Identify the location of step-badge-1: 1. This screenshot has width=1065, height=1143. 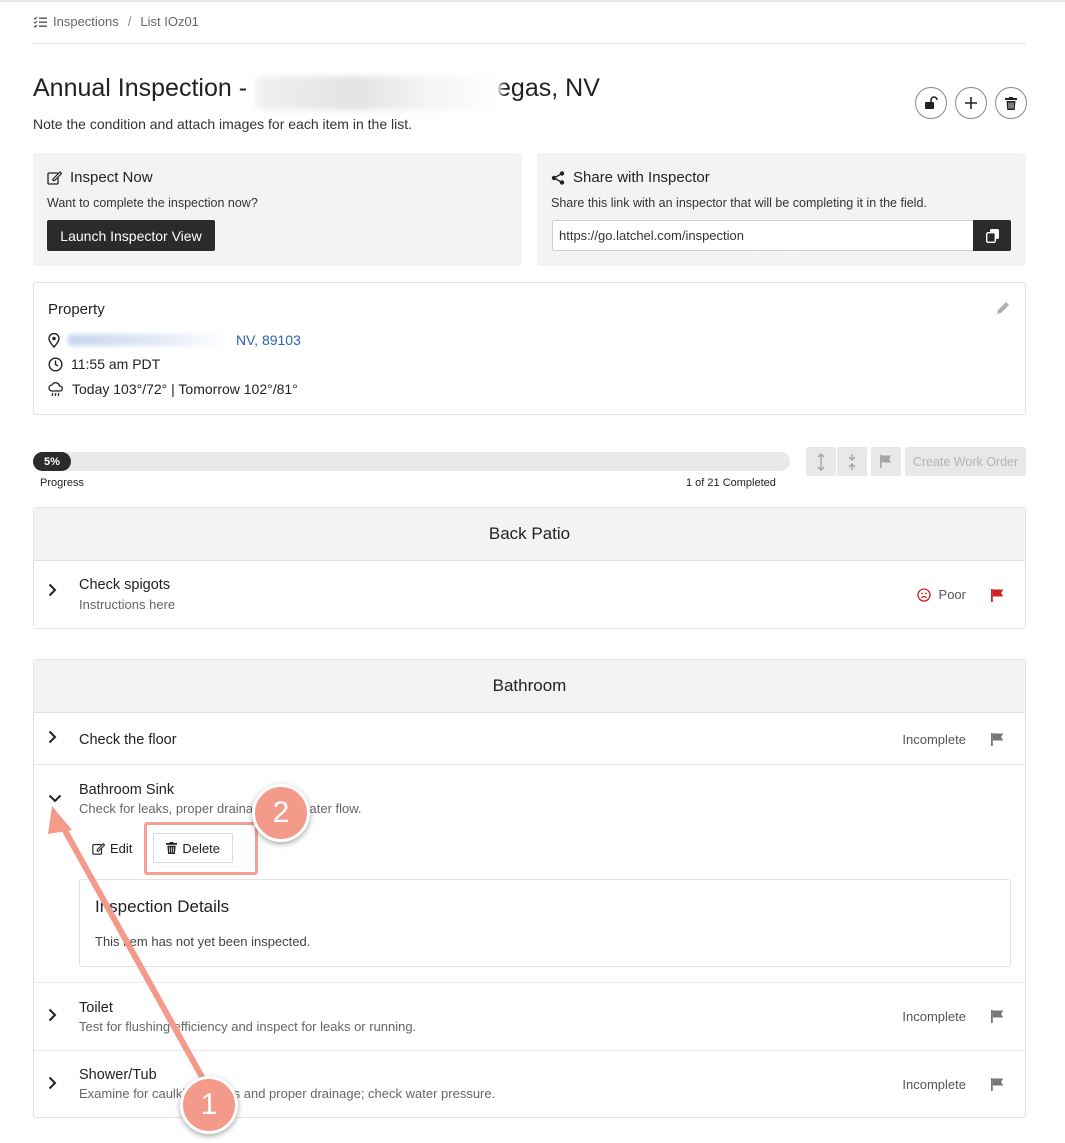
(209, 1105).